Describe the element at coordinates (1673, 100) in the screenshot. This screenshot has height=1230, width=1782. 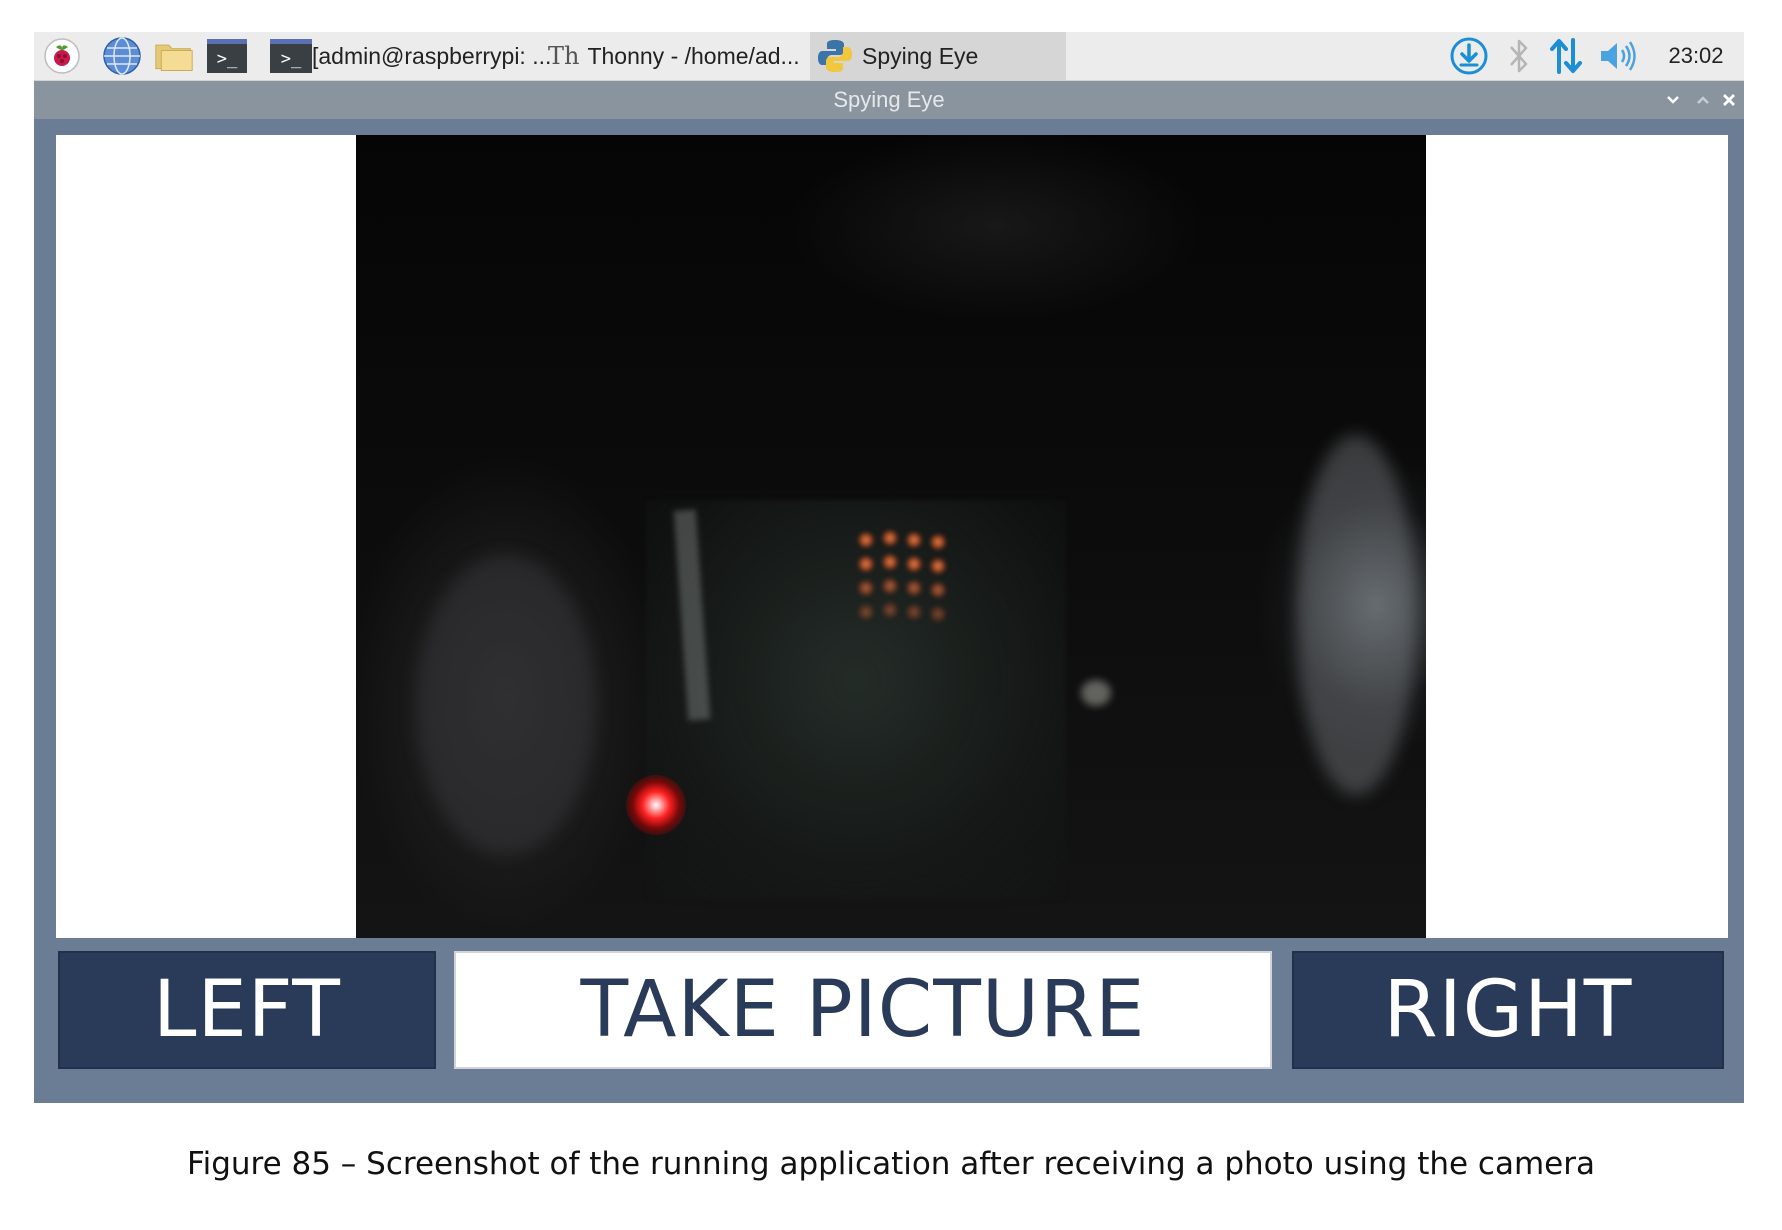
I see `chevron-down-icon` at that location.